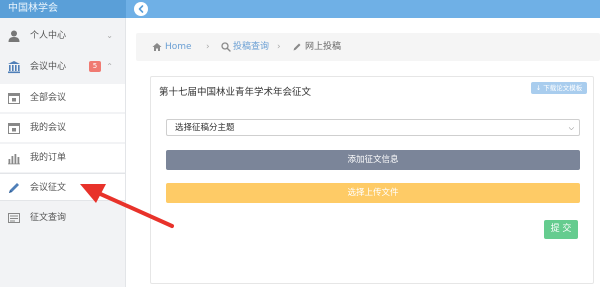 The image size is (600, 287). I want to click on sidebar-item-conference-papers: 会议征文, so click(62, 187).